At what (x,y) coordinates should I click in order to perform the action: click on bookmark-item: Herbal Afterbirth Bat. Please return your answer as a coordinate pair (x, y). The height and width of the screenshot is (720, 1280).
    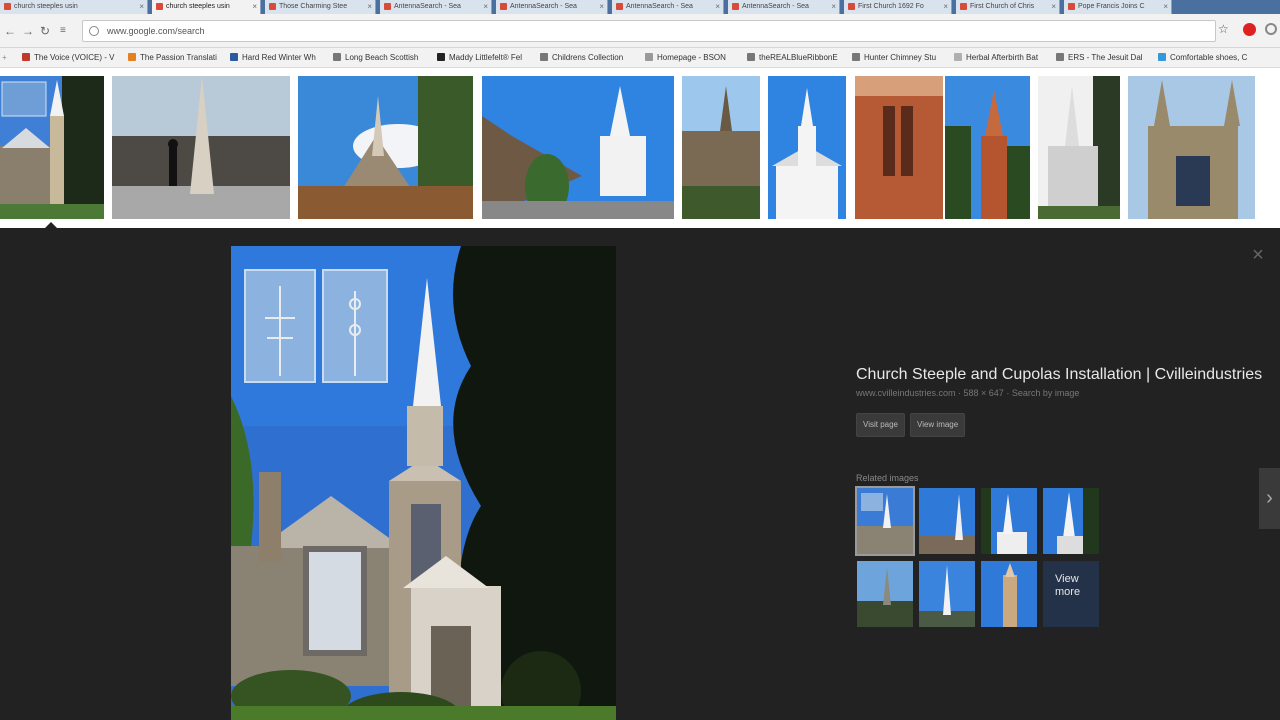
    Looking at the image, I should click on (996, 57).